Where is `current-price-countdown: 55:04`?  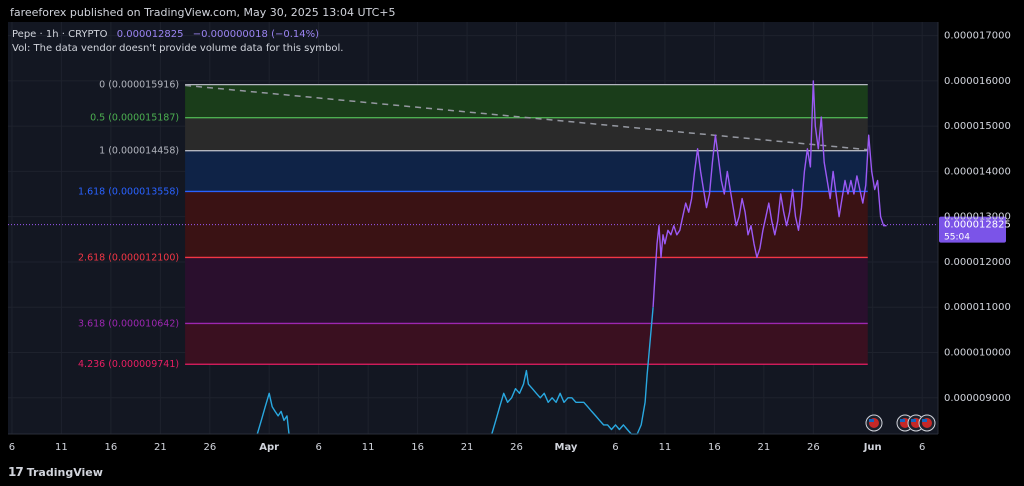
current-price-countdown: 55:04 is located at coordinates (957, 238).